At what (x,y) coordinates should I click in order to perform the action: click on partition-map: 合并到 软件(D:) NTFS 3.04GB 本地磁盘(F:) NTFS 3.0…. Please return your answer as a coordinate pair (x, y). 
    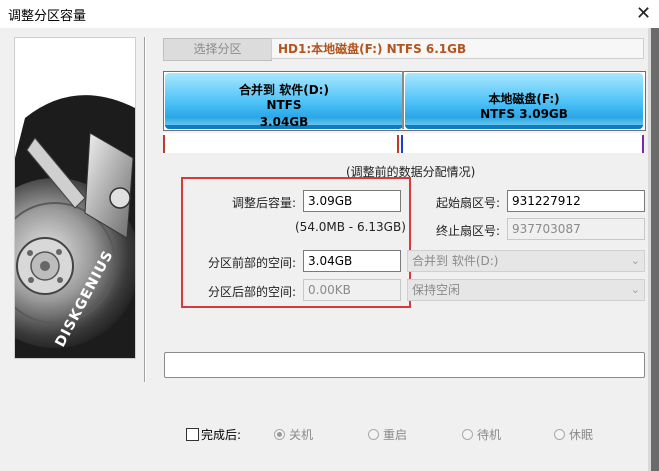
    Looking at the image, I should click on (404, 101).